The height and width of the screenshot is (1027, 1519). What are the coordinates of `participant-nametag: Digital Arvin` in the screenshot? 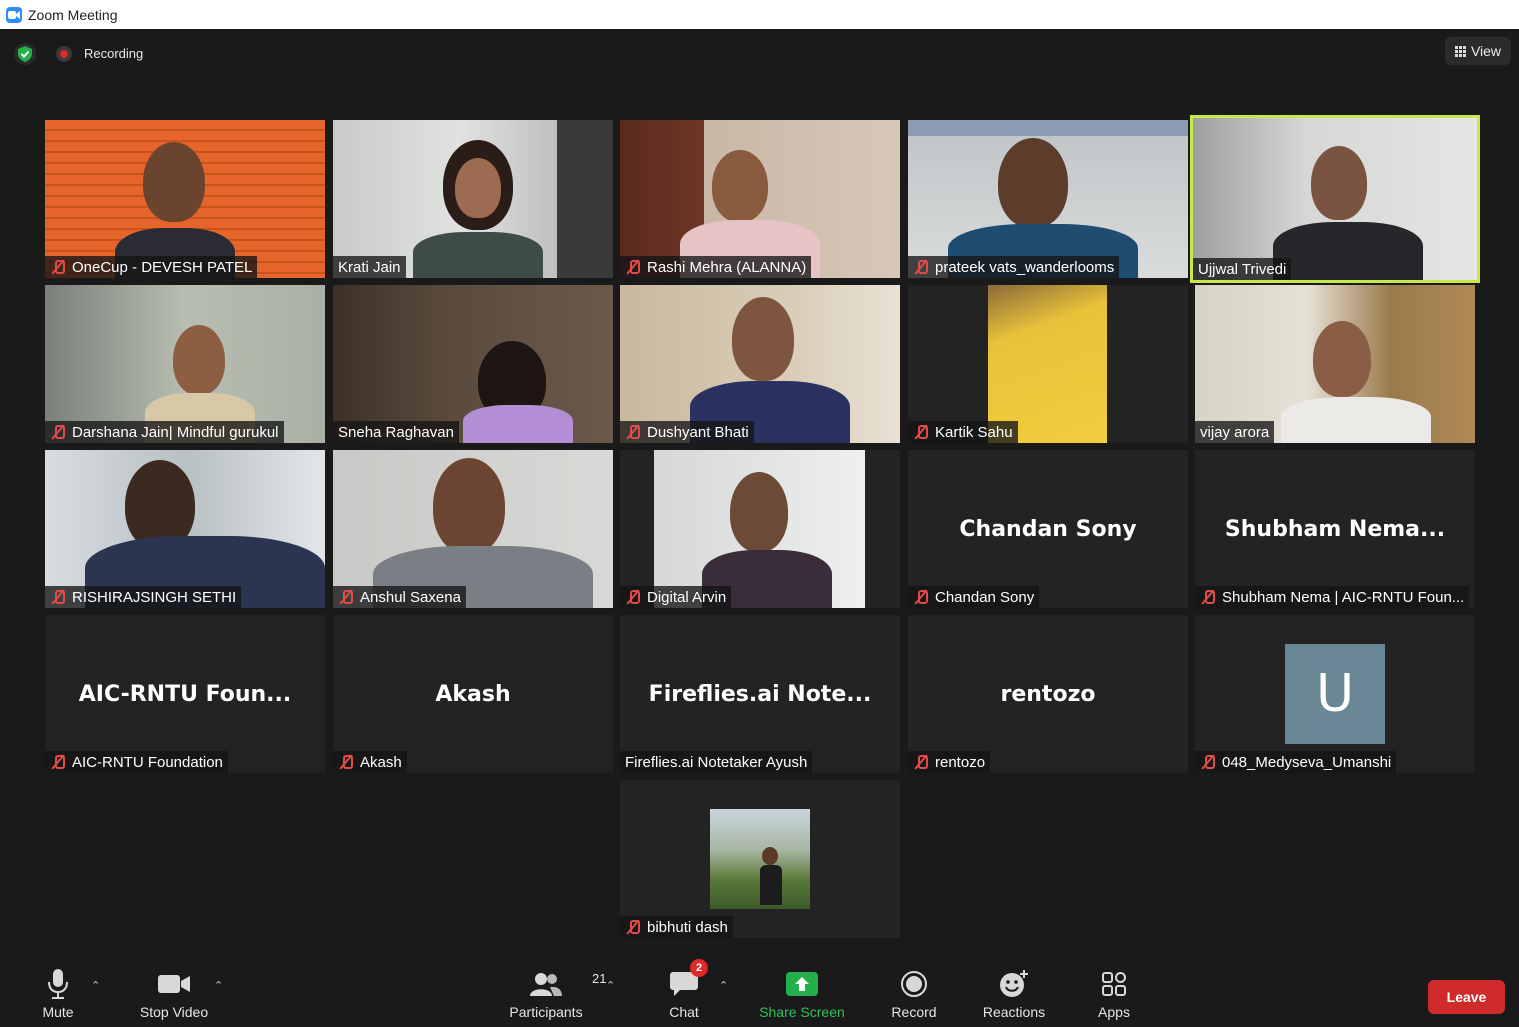 It's located at (676, 597).